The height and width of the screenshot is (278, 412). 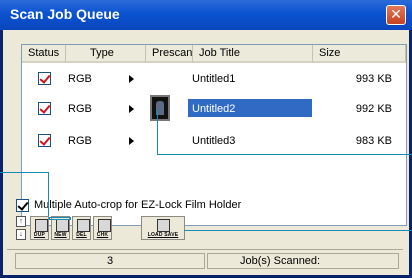 What do you see at coordinates (373, 109) in the screenshot?
I see `row-size: 992 KB` at bounding box center [373, 109].